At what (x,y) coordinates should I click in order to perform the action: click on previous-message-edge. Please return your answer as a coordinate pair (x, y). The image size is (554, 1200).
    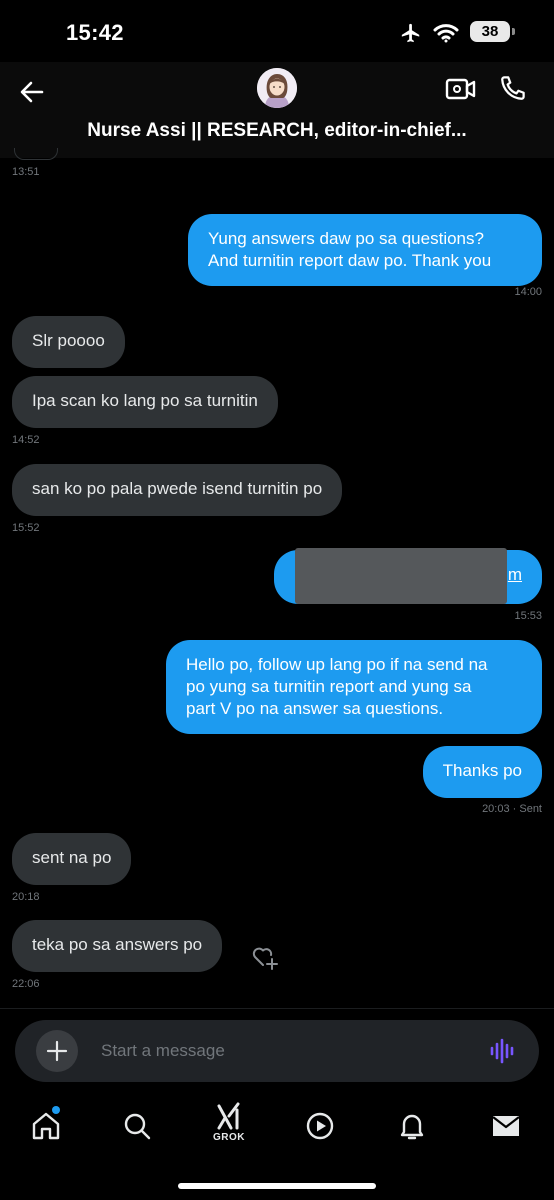
    Looking at the image, I should click on (36, 154).